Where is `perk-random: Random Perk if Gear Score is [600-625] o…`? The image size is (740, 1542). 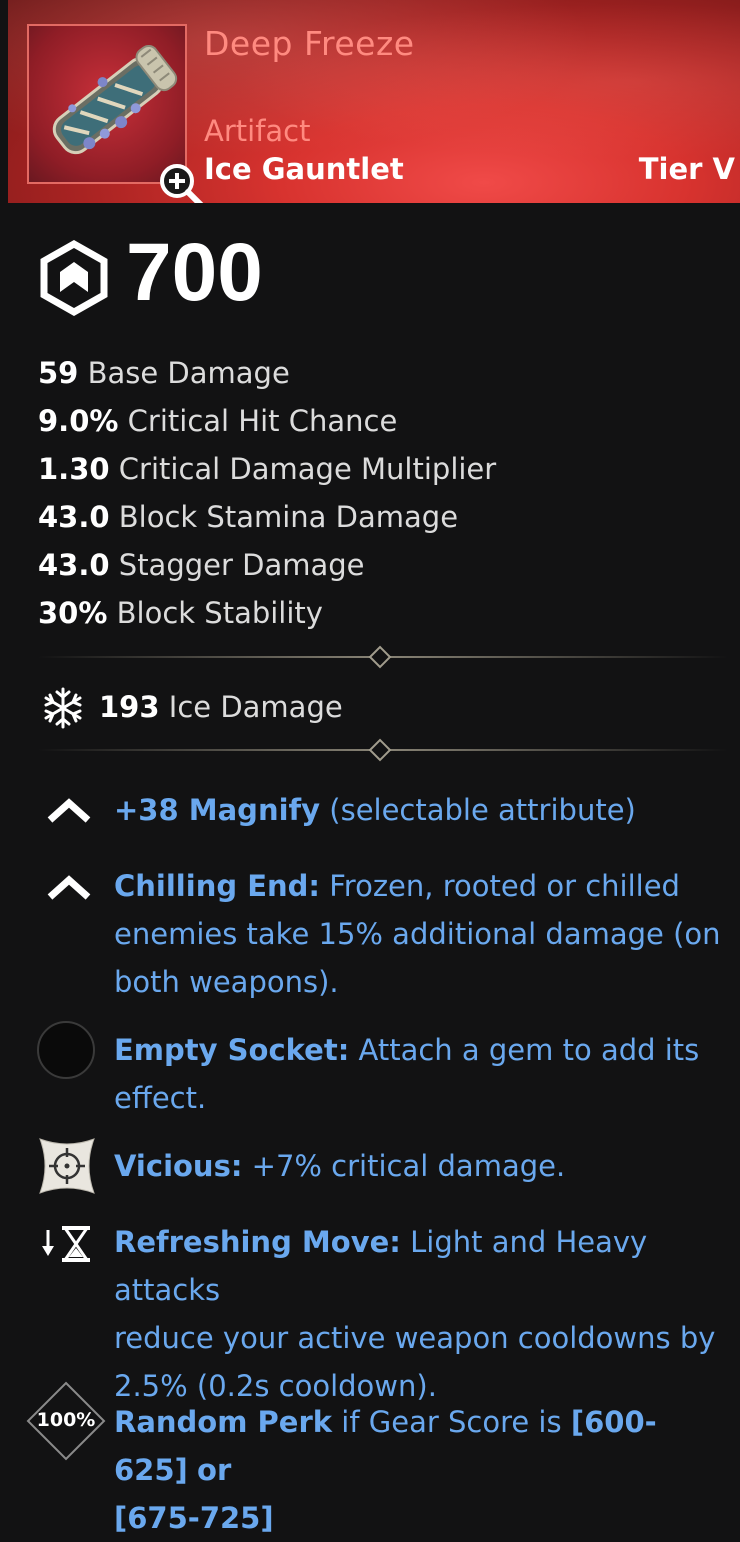
perk-random: Random Perk if Gear Score is [600-625] o… is located at coordinates (385, 1470).